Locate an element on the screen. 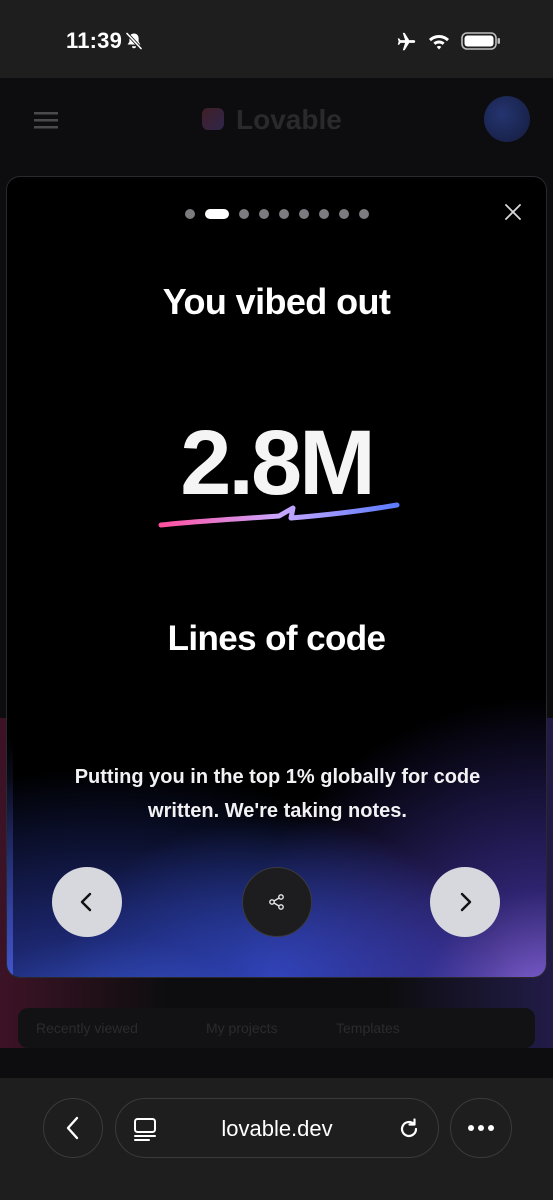 Image resolution: width=553 pixels, height=1200 pixels. battery-icon is located at coordinates (480, 41).